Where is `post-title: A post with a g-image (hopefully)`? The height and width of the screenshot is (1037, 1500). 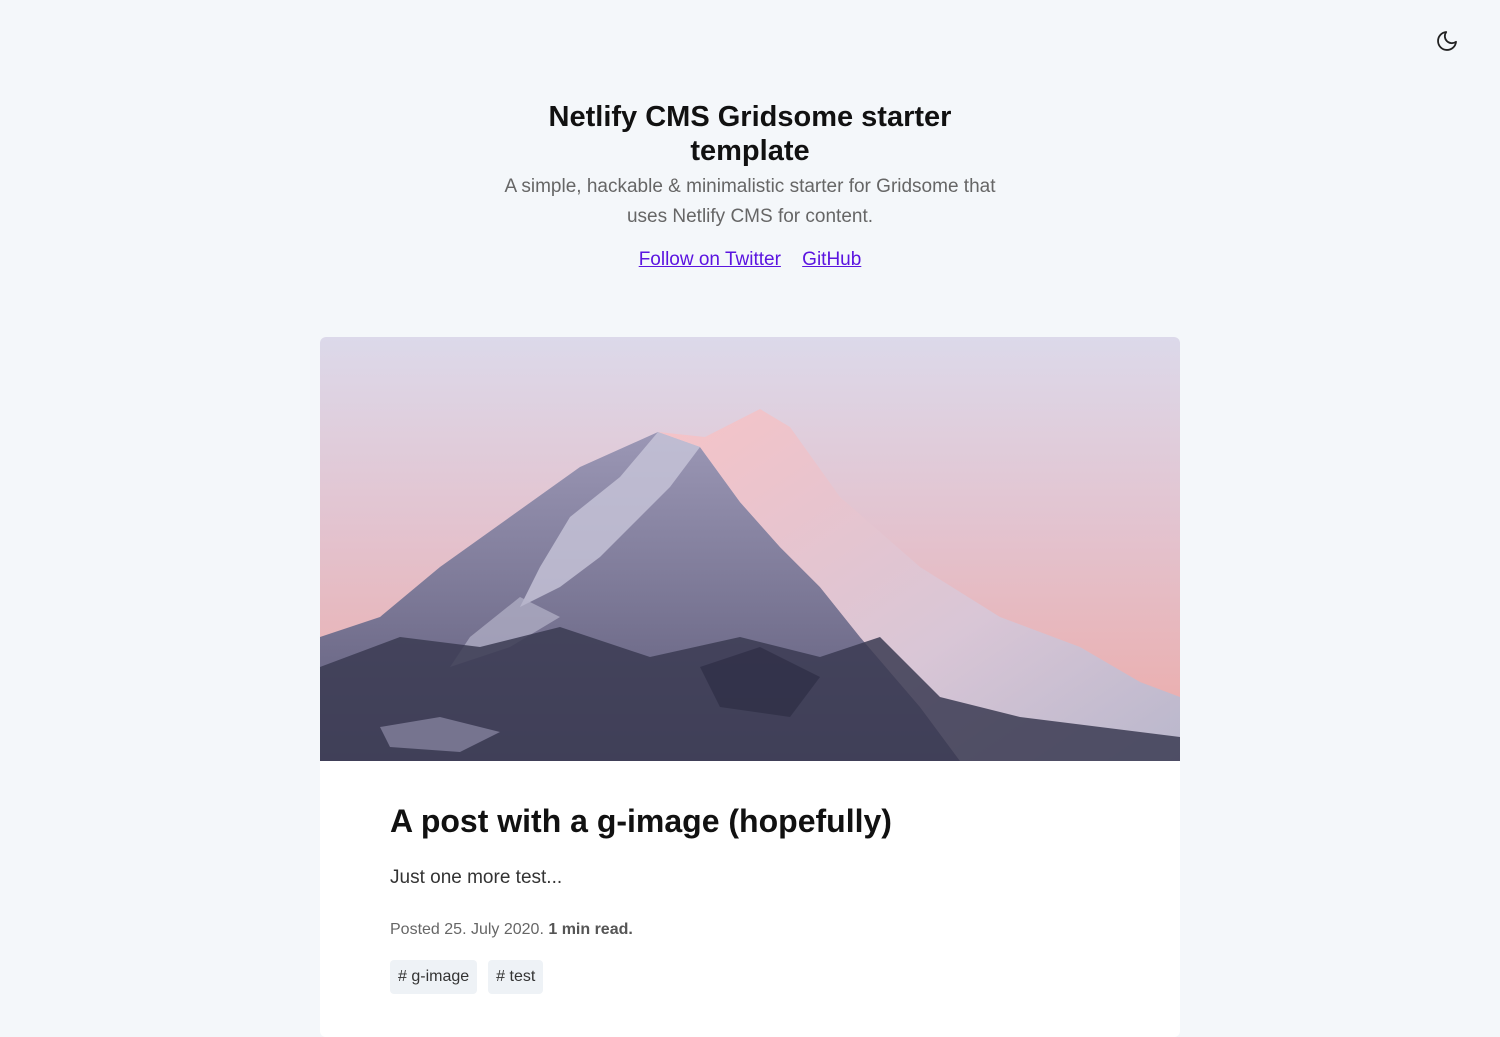 post-title: A post with a g-image (hopefully) is located at coordinates (750, 821).